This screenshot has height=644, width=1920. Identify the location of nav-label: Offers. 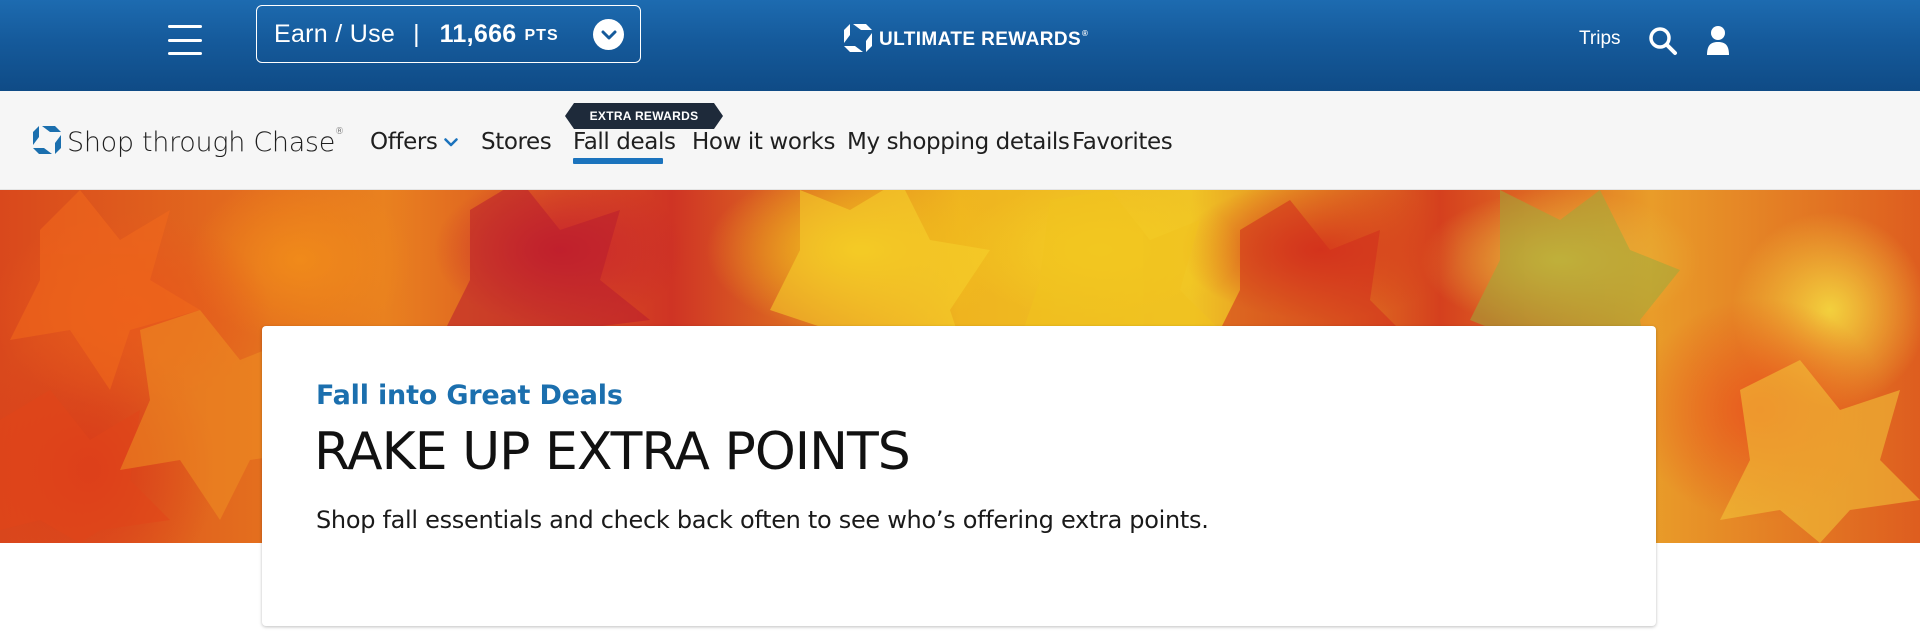
(404, 142).